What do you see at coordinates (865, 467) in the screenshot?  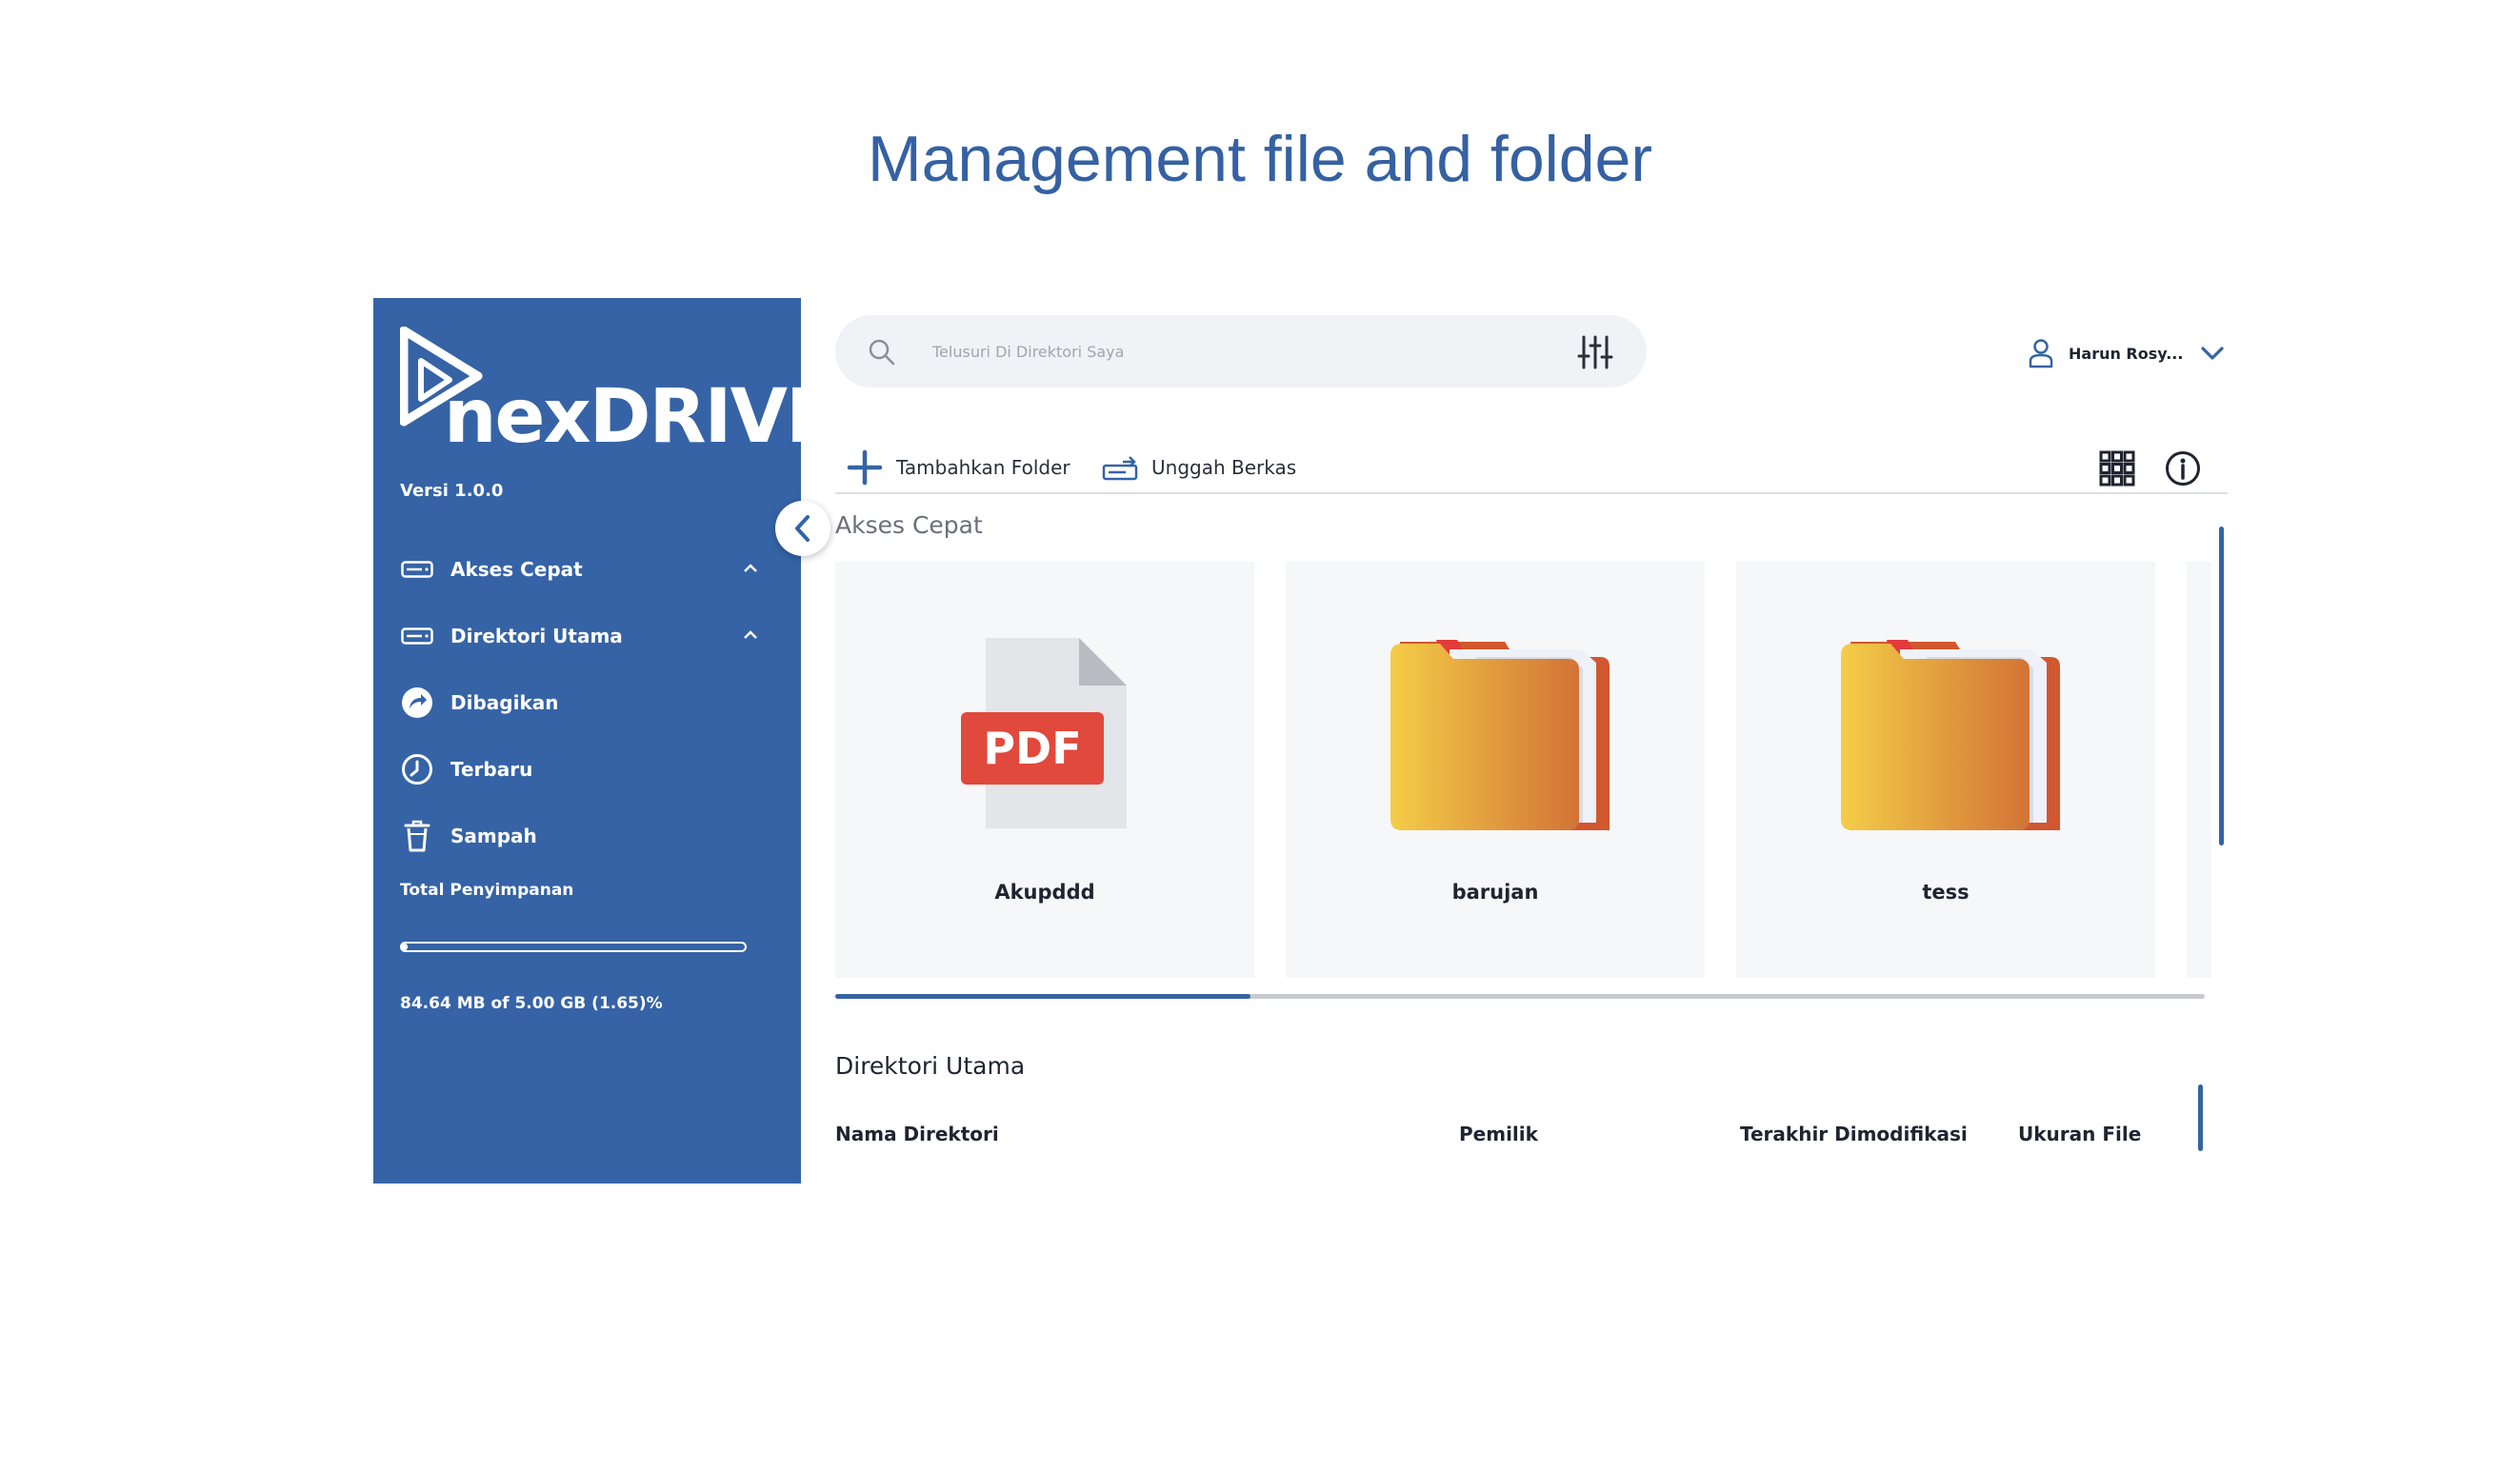 I see `plus-icon` at bounding box center [865, 467].